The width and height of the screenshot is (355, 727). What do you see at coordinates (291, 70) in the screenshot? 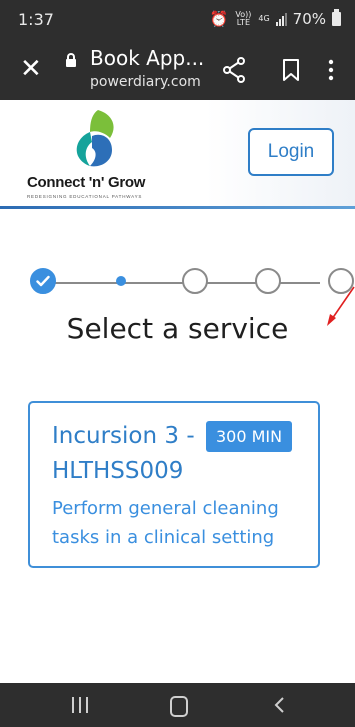
I see `bookmark-icon` at bounding box center [291, 70].